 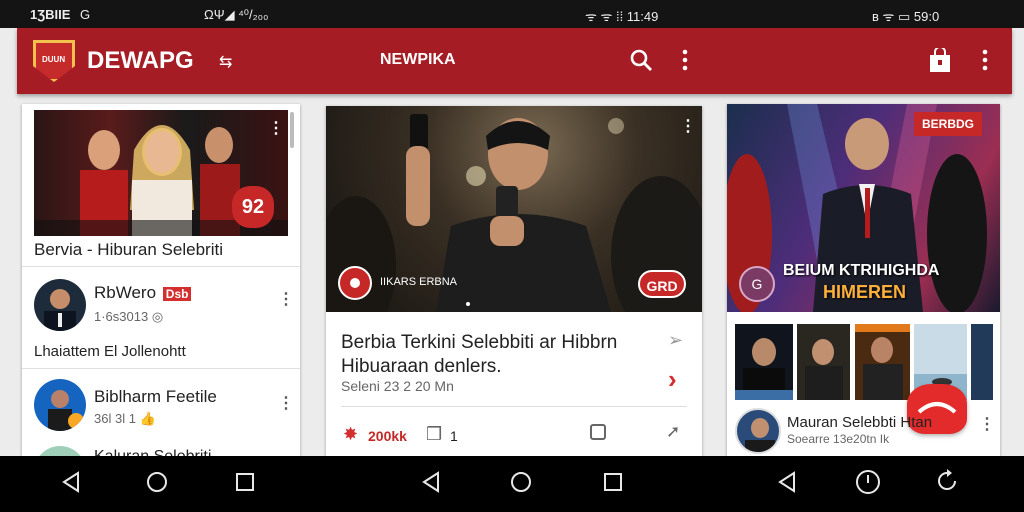 What do you see at coordinates (514, 209) in the screenshot?
I see `featured-article-image: ⋮ IIKARS ERBNA GRD` at bounding box center [514, 209].